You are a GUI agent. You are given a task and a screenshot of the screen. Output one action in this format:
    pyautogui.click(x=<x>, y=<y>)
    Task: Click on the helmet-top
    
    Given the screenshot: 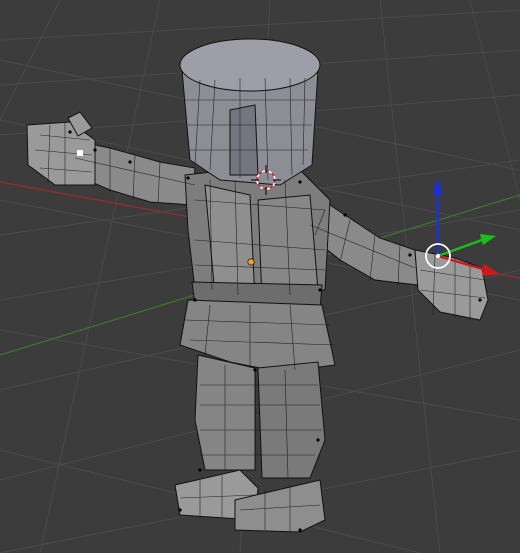 What is the action you would take?
    pyautogui.click(x=250, y=65)
    